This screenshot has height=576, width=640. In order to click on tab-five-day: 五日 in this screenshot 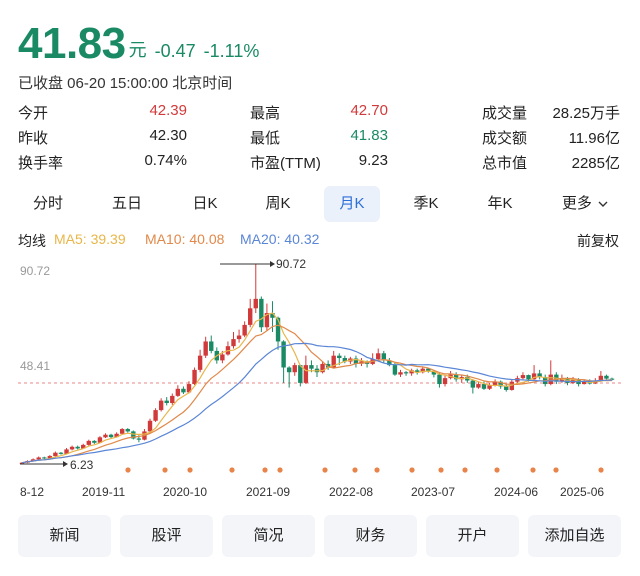, I will do `click(127, 204)`.